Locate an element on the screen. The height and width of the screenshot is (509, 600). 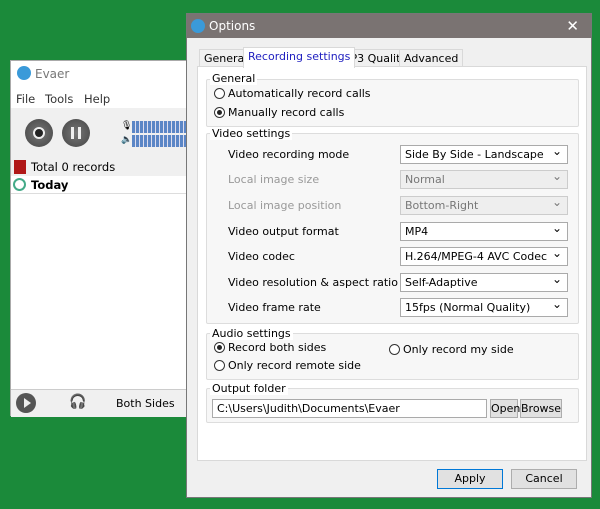
video-setting-select: Bottom-Right is located at coordinates (484, 205).